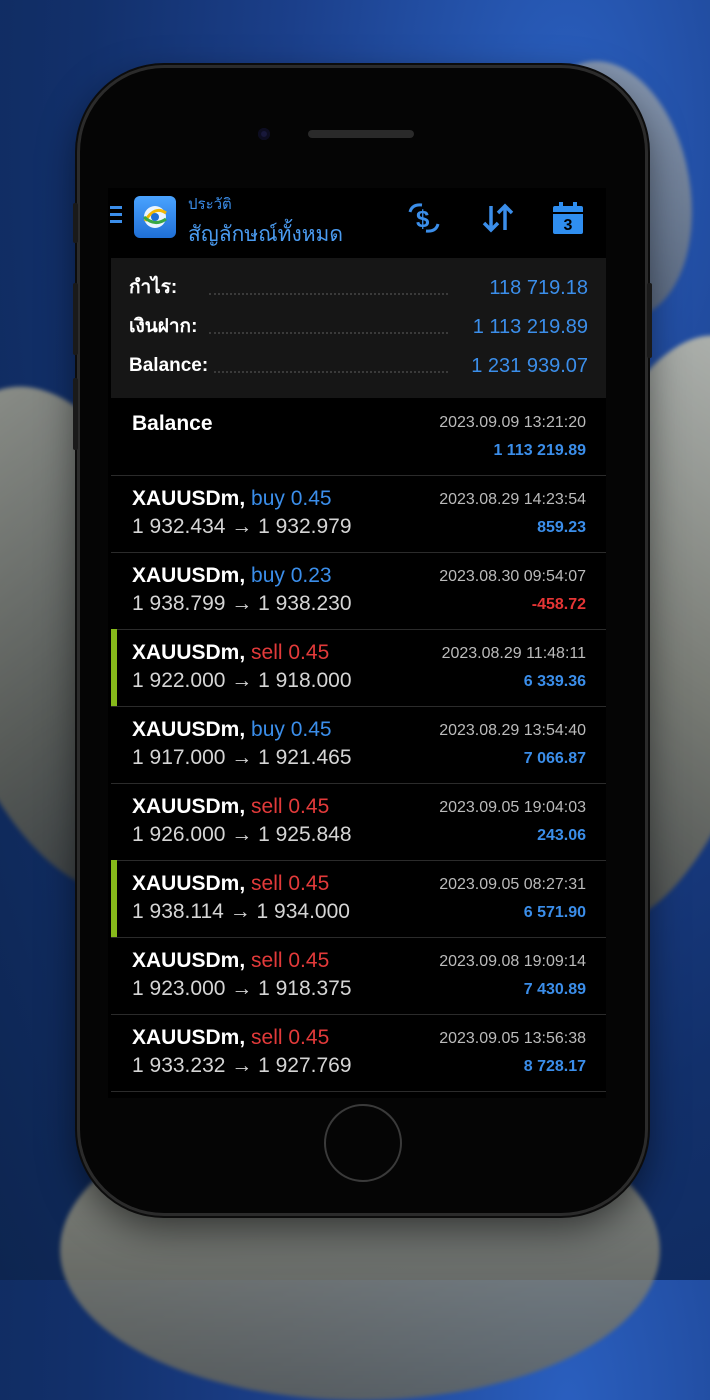 Image resolution: width=710 pixels, height=1400 pixels. Describe the element at coordinates (568, 225) in the screenshot. I see `svg-text: 3` at that location.